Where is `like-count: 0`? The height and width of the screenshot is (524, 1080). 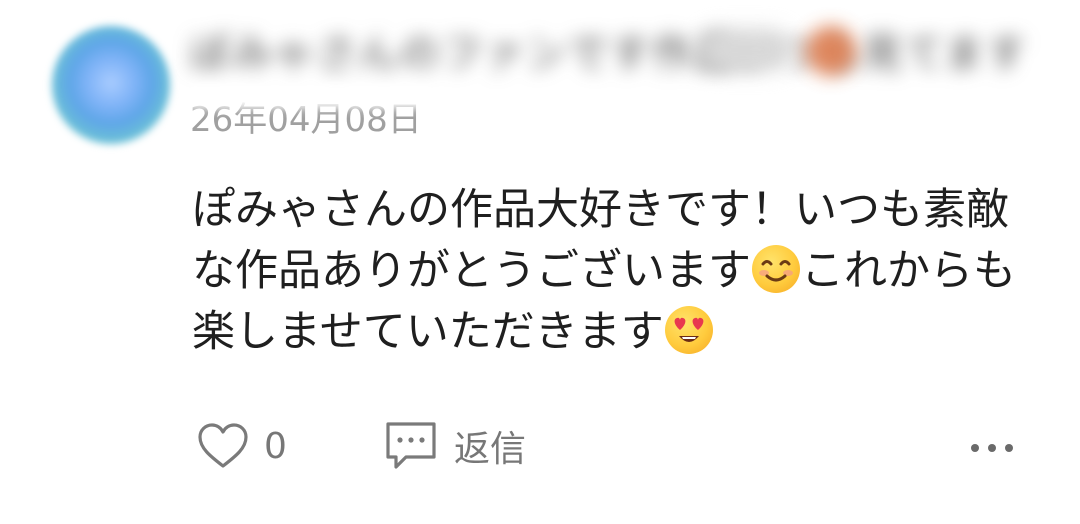 like-count: 0 is located at coordinates (275, 446).